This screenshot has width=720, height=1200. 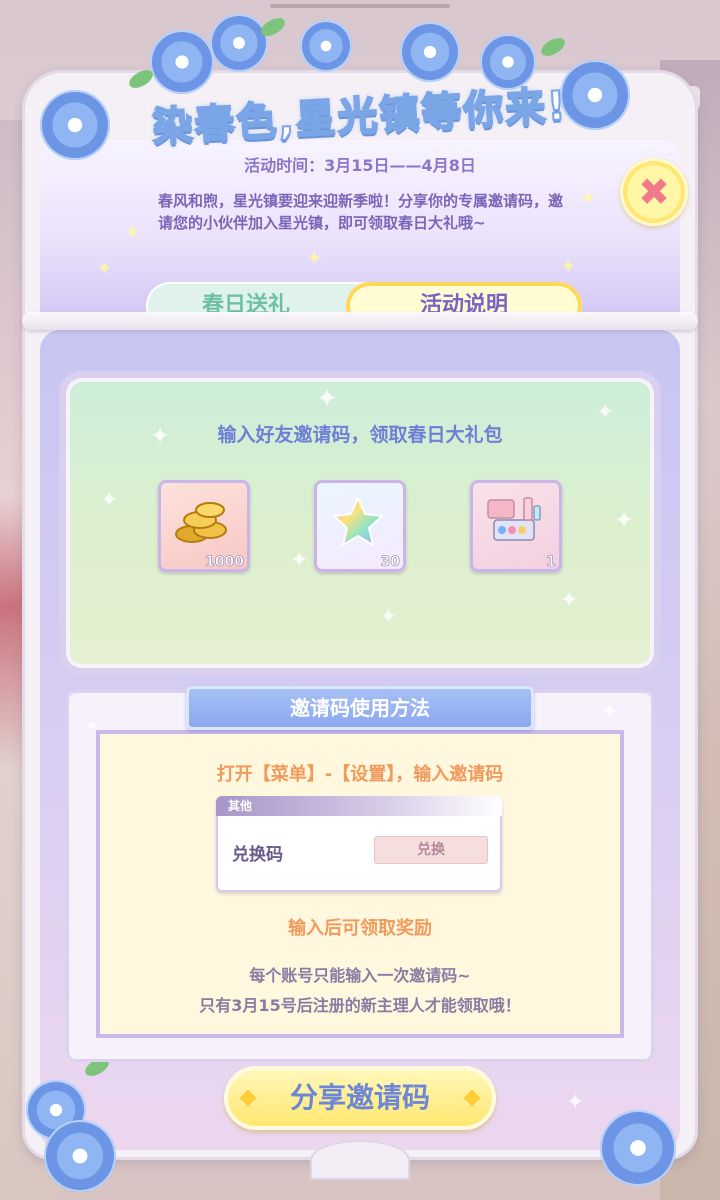 I want to click on redeem-demo-button: 兑换, so click(x=431, y=850).